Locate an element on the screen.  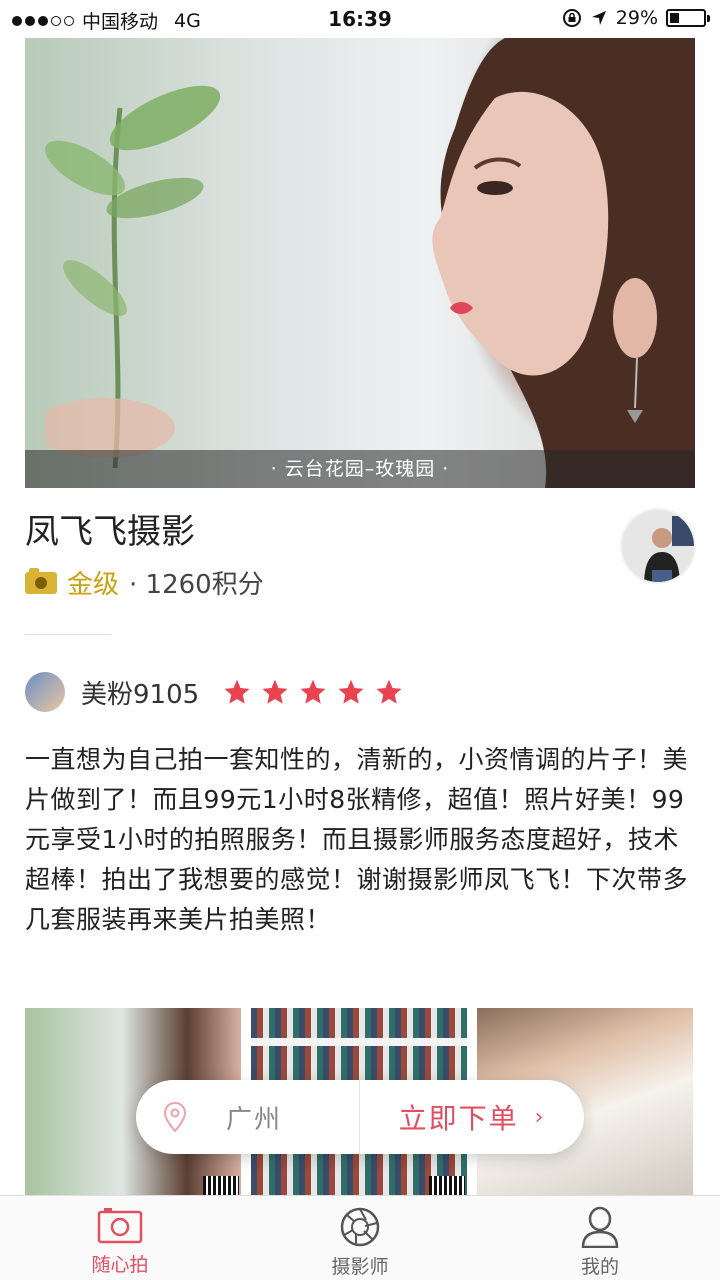
tab-photographer: 摄影师 is located at coordinates (360, 1238).